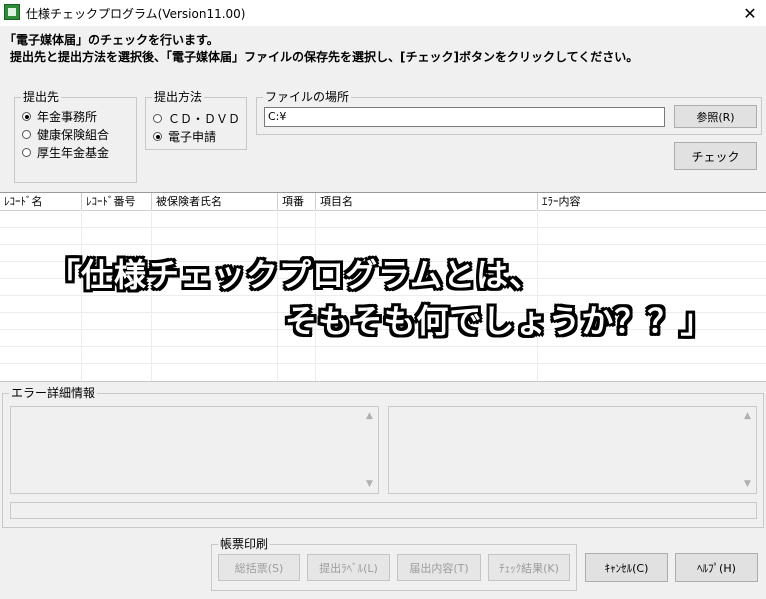 Image resolution: width=766 pixels, height=599 pixels. Describe the element at coordinates (192, 137) in the screenshot. I see `radio-label: 電子申請` at that location.